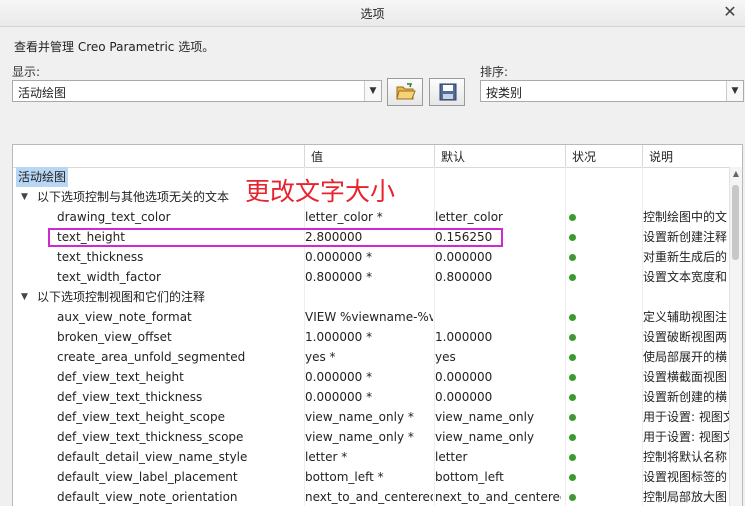  Describe the element at coordinates (100, 257) in the screenshot. I see `option-name: text_thickness` at that location.